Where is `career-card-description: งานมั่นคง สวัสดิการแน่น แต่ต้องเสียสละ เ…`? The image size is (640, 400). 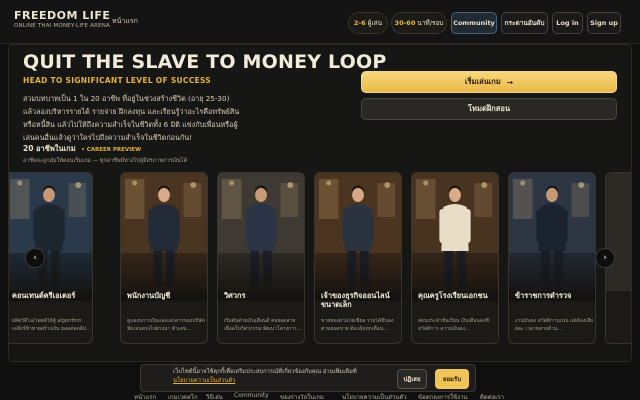
career-card-description: งานมั่นคง สวัสดิการแน่น แต่ต้องเสียสละ เ… is located at coordinates (554, 325).